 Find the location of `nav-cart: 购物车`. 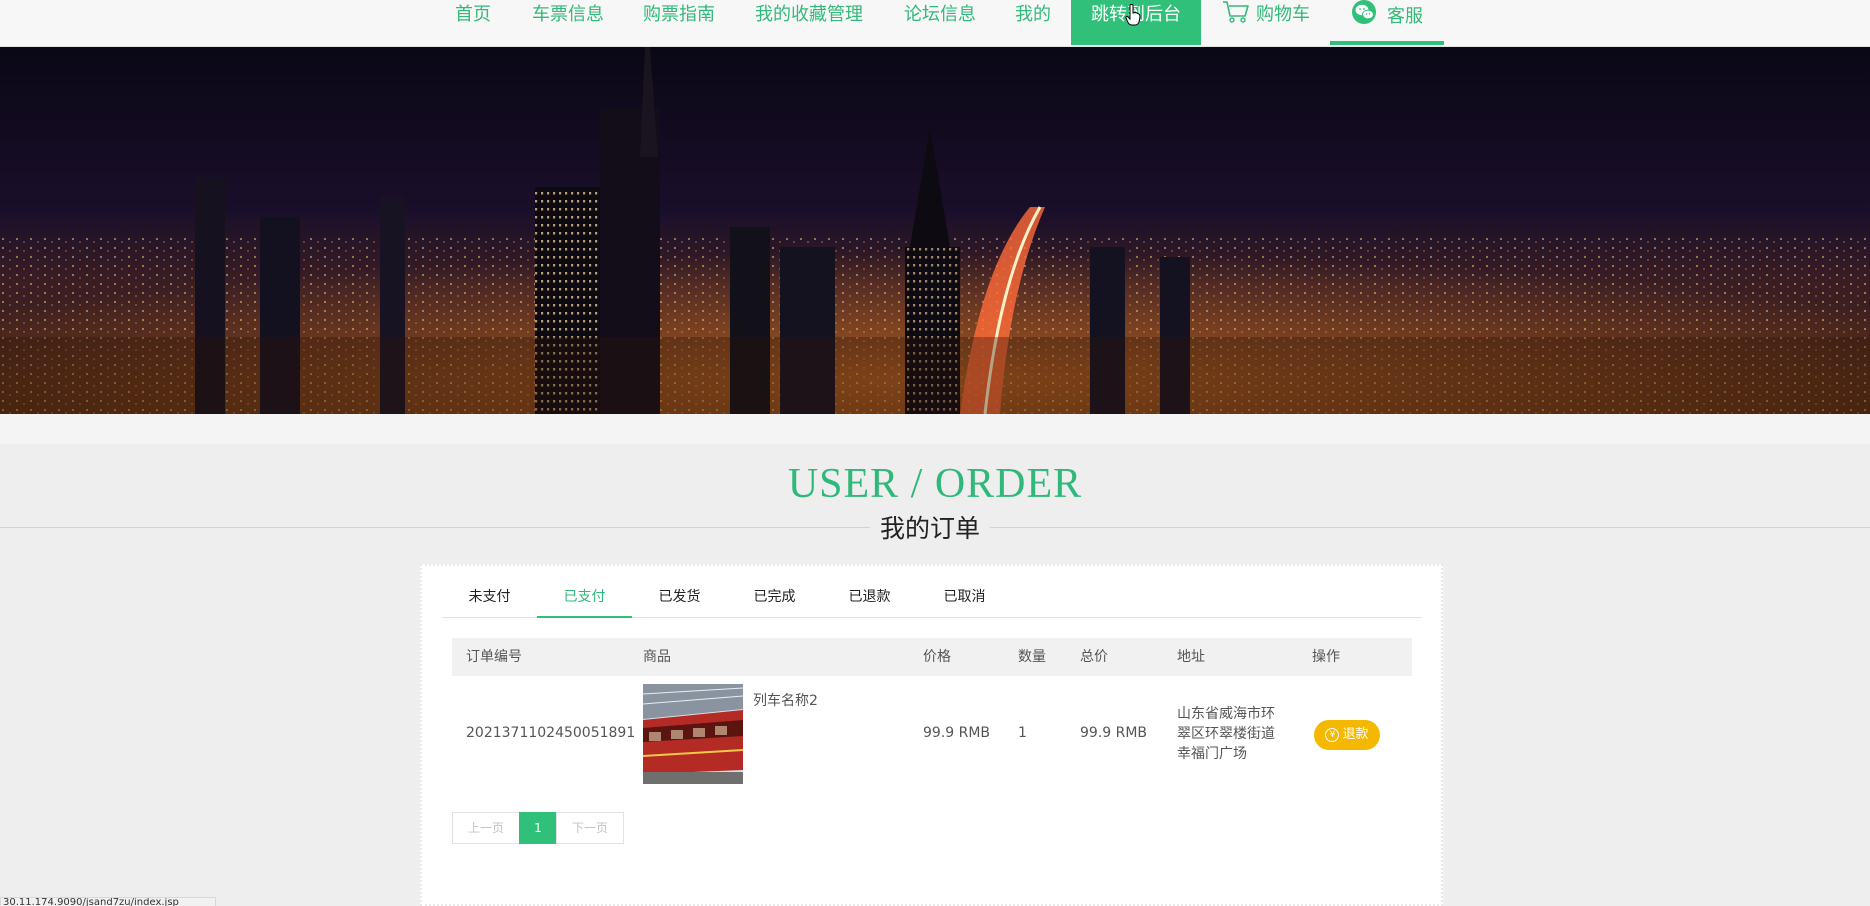

nav-cart: 购物车 is located at coordinates (1266, 22).